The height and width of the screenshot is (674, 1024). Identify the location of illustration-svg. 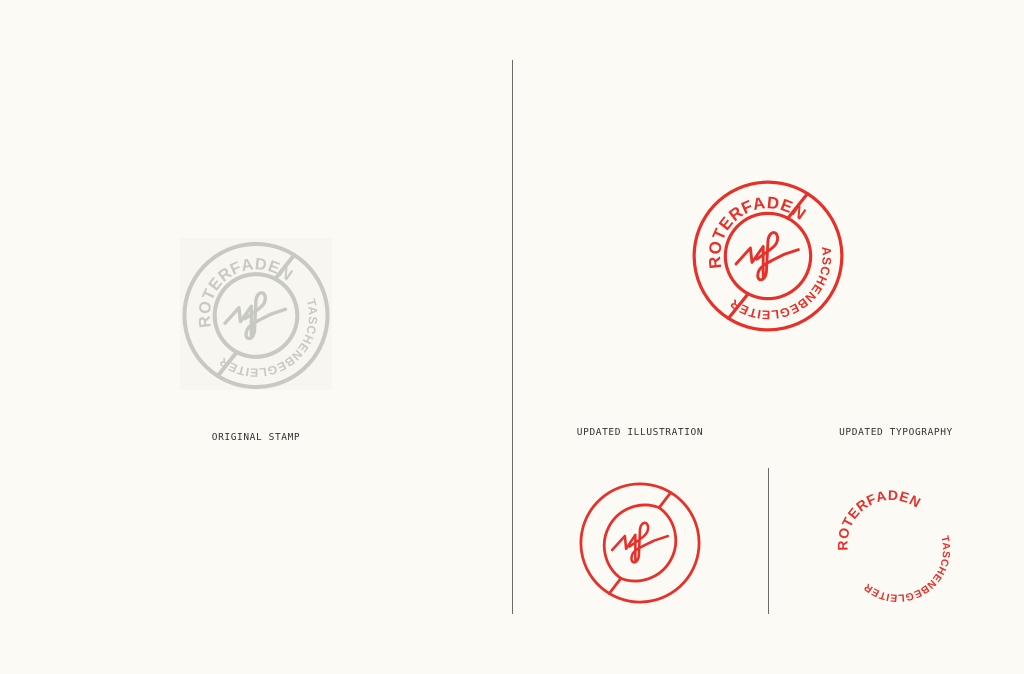
(640, 543).